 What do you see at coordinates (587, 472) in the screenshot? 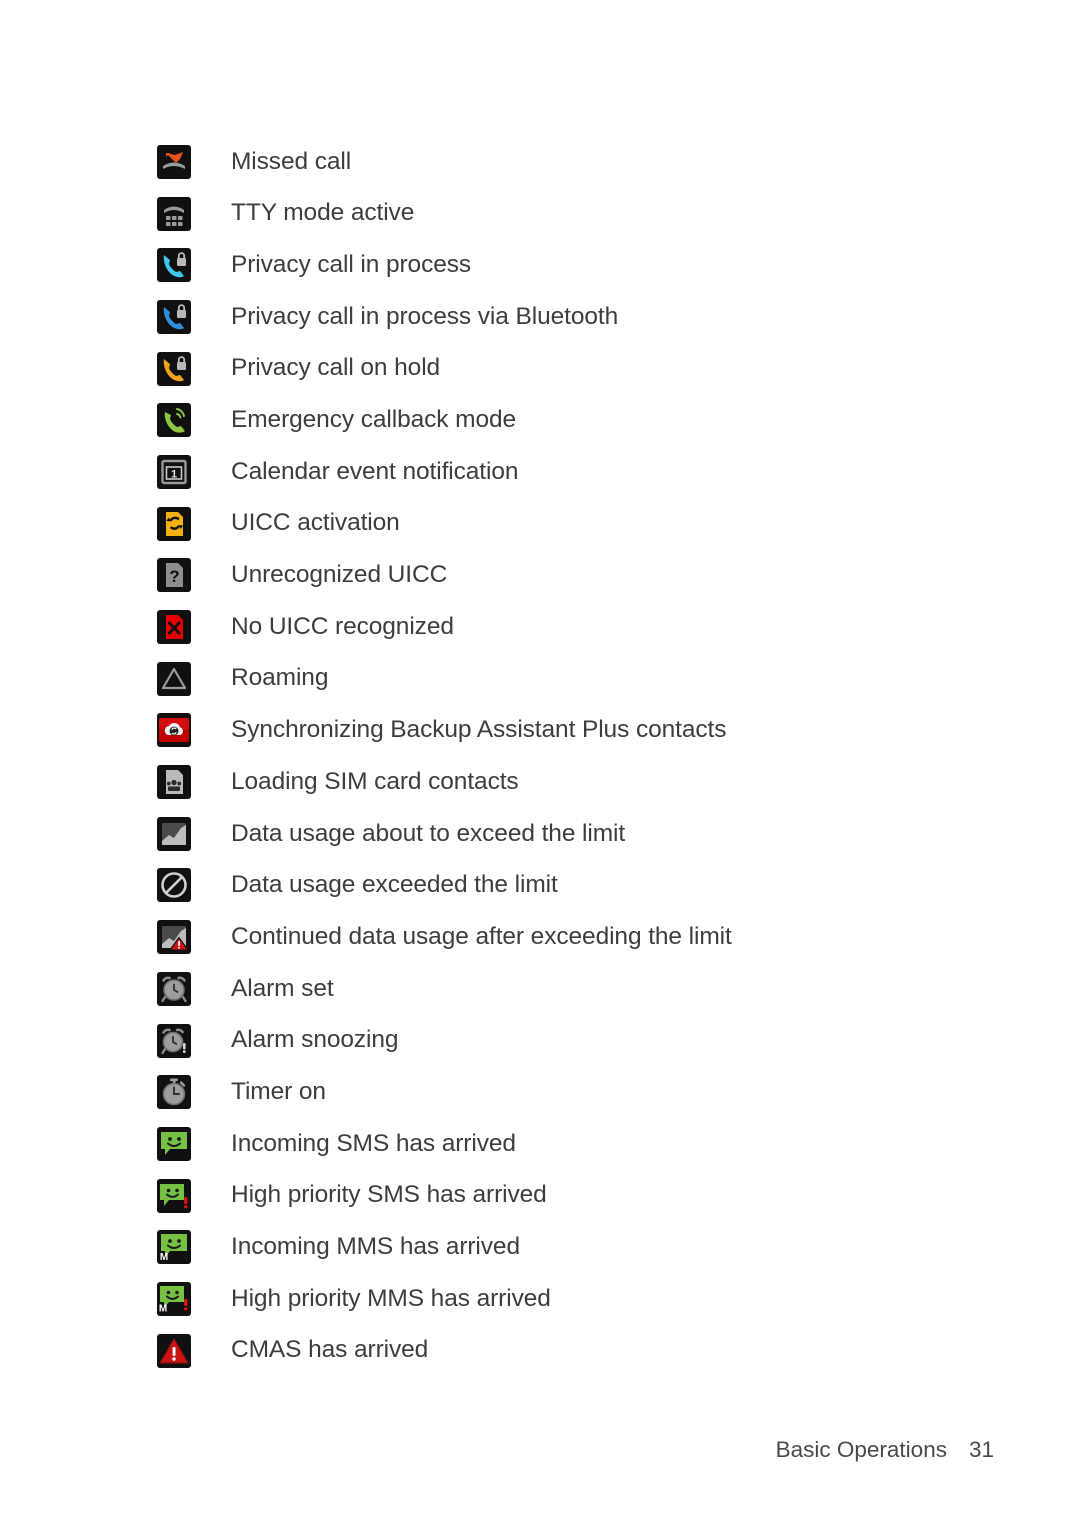
I see `list-item: 1 Calendar event notification` at bounding box center [587, 472].